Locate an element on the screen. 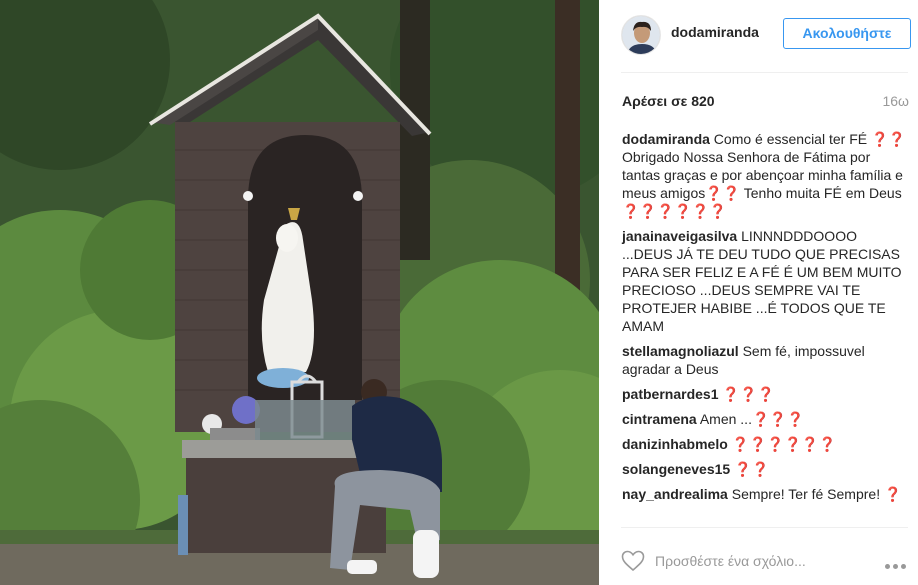 This screenshot has height=585, width=918. heart-icon is located at coordinates (633, 561).